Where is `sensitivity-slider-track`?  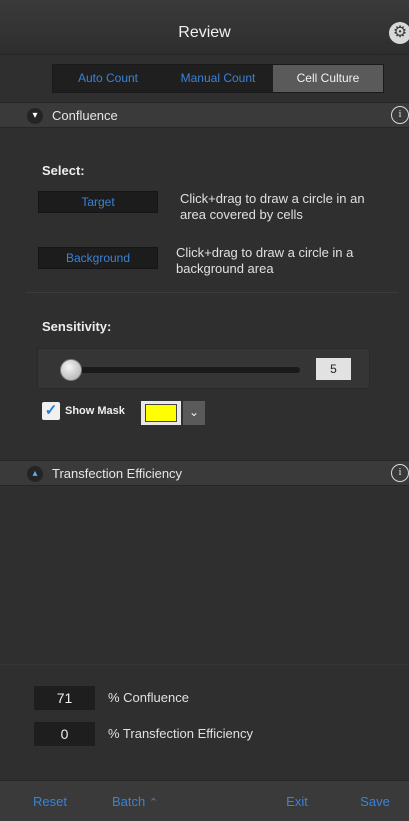 sensitivity-slider-track is located at coordinates (180, 370).